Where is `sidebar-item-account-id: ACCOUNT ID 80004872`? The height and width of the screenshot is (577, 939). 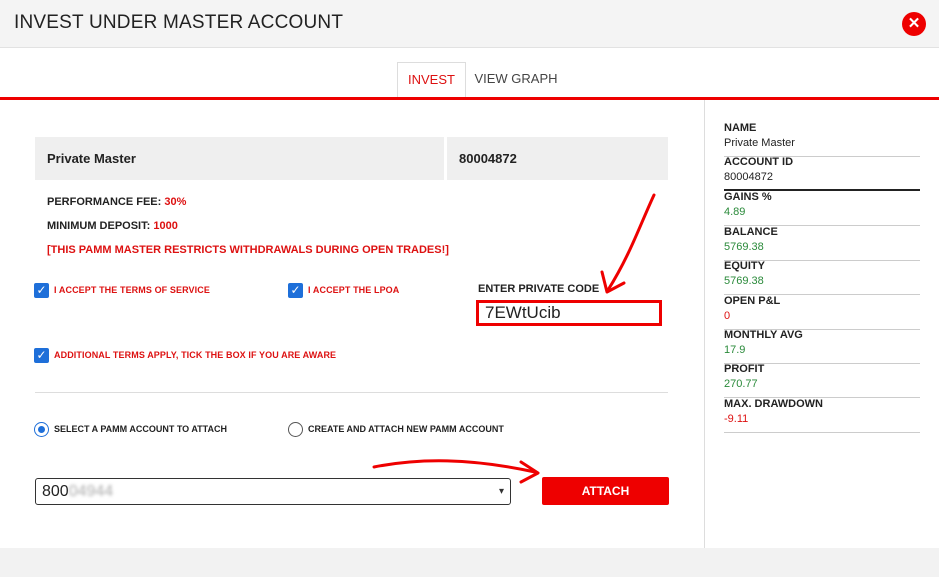
sidebar-item-account-id: ACCOUNT ID 80004872 is located at coordinates (822, 173).